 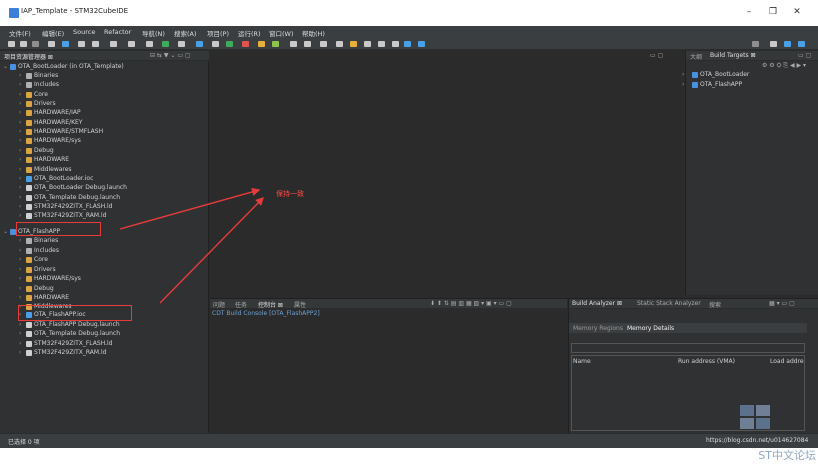 What do you see at coordinates (81, 44) in the screenshot?
I see `cut-icon` at bounding box center [81, 44].